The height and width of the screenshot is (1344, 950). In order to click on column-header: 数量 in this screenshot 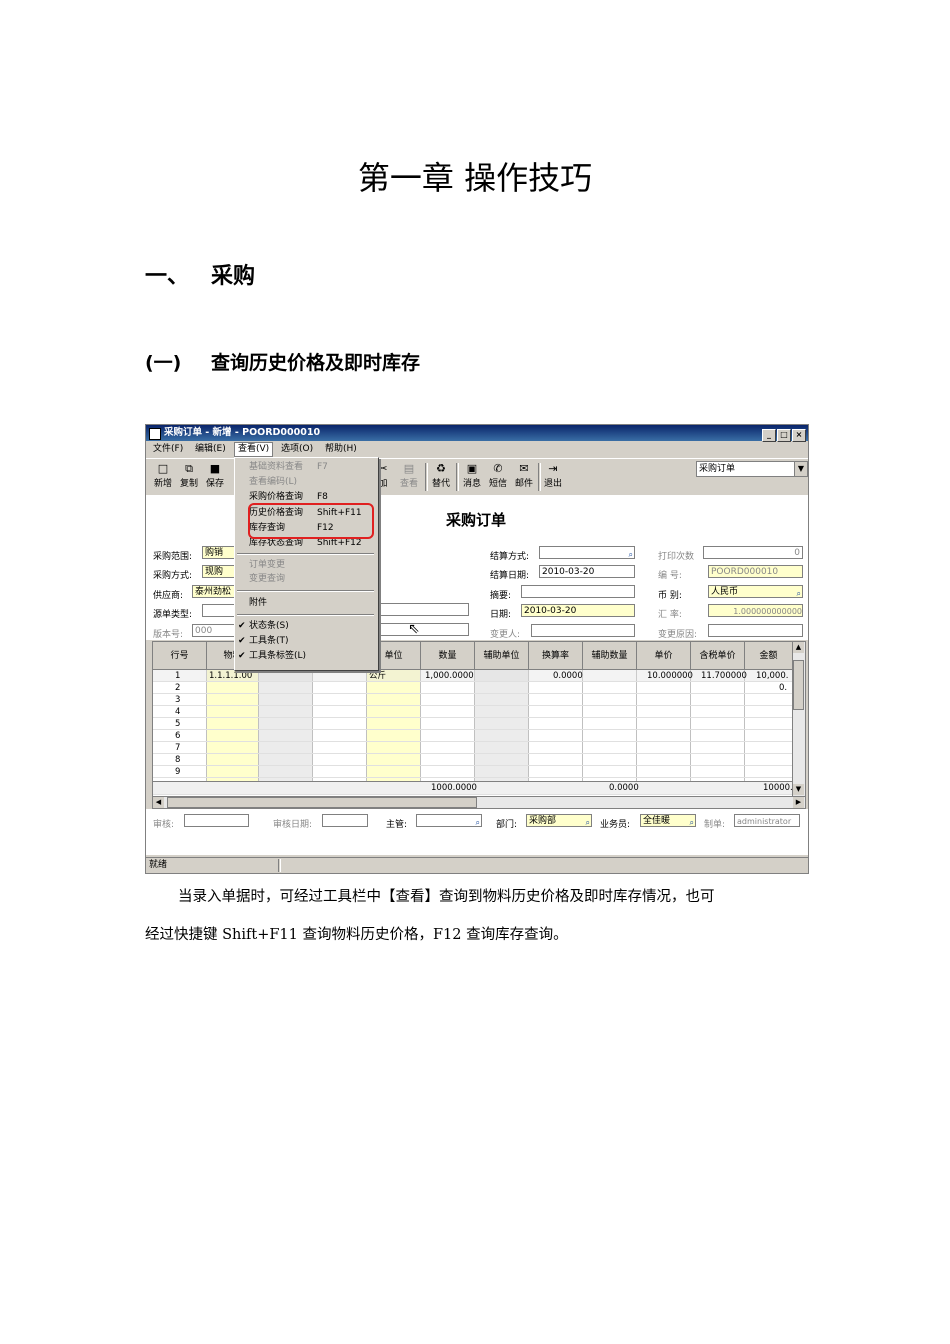, I will do `click(448, 656)`.